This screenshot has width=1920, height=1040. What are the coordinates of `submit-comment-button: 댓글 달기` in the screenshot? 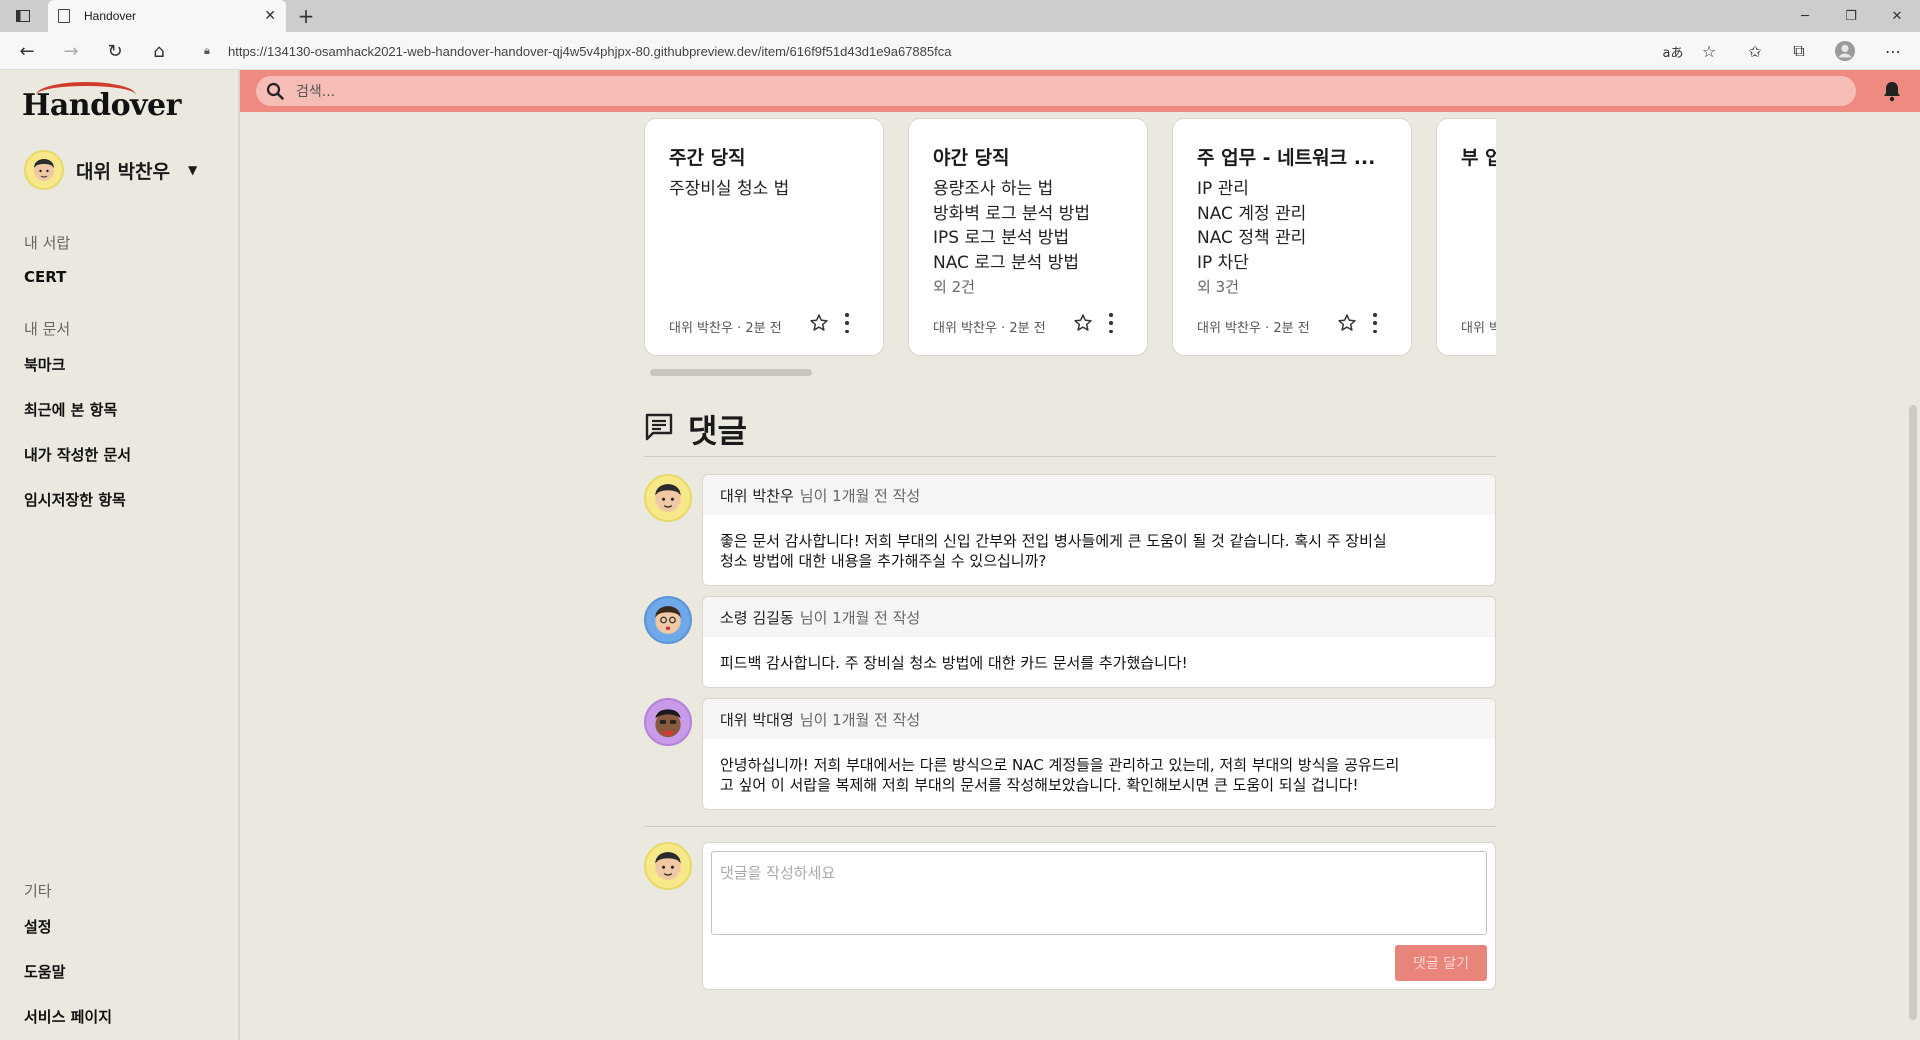 It's located at (1441, 963).